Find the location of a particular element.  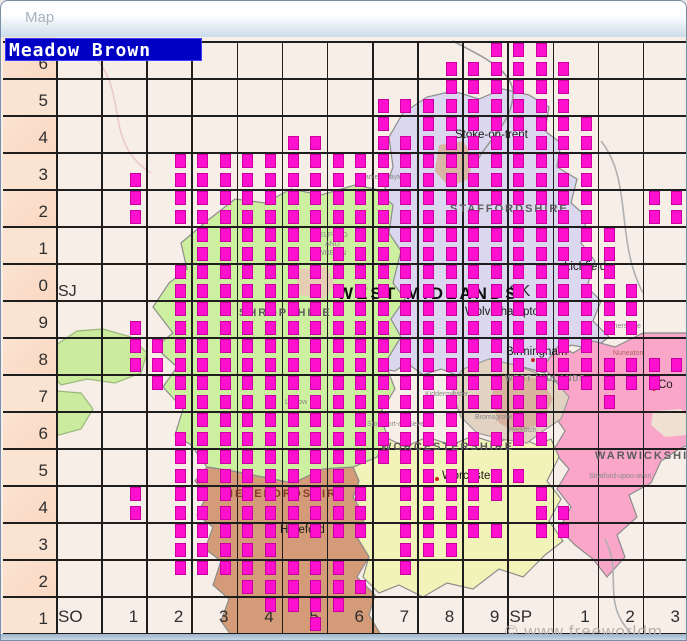

grid-line-horizontal is located at coordinates (344, 79).